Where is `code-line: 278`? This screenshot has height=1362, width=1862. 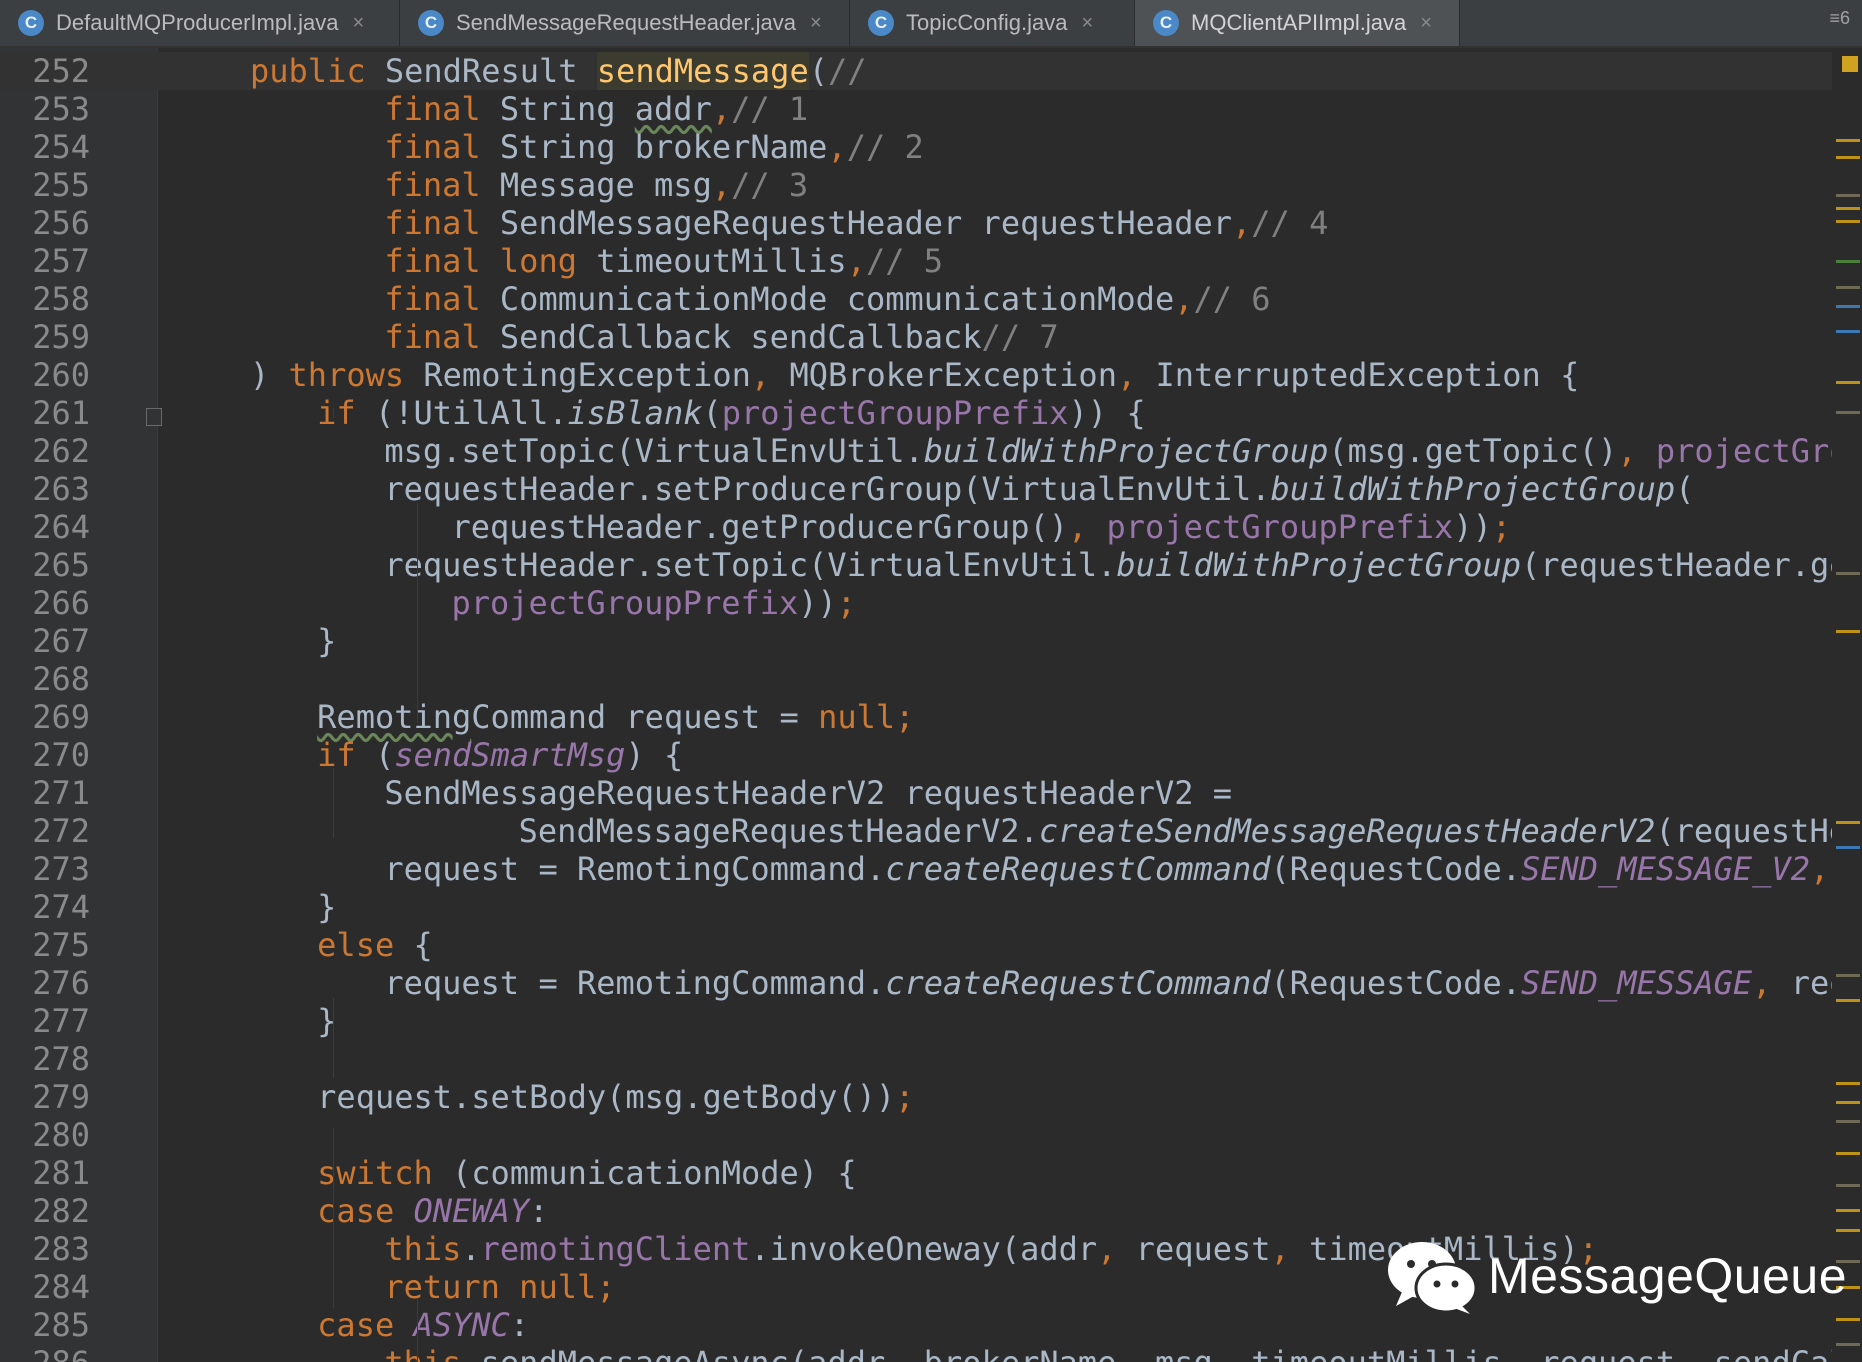
code-line: 278 is located at coordinates (916, 1059).